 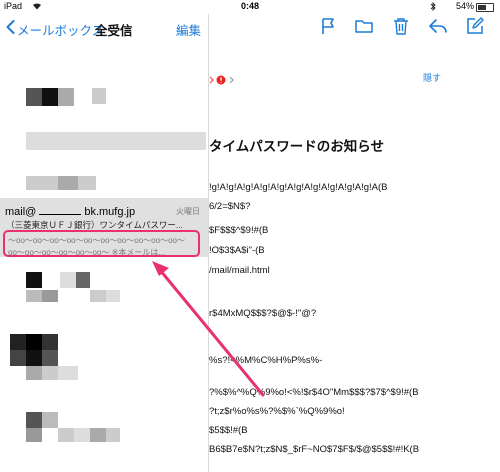 I want to click on folder-icon, so click(x=364, y=26).